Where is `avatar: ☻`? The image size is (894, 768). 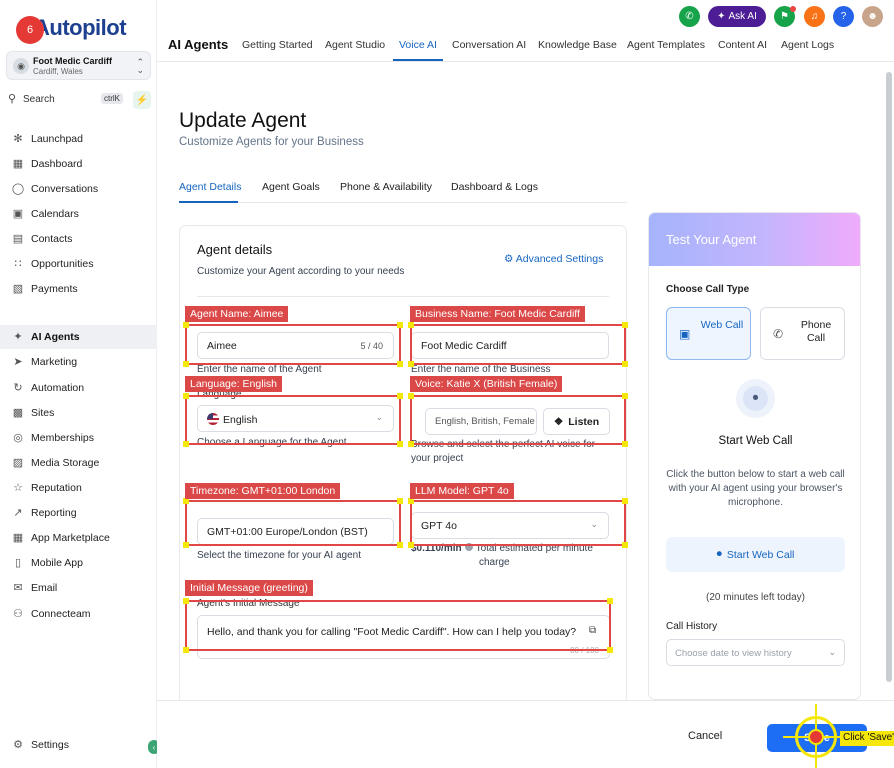 avatar: ☻ is located at coordinates (872, 16).